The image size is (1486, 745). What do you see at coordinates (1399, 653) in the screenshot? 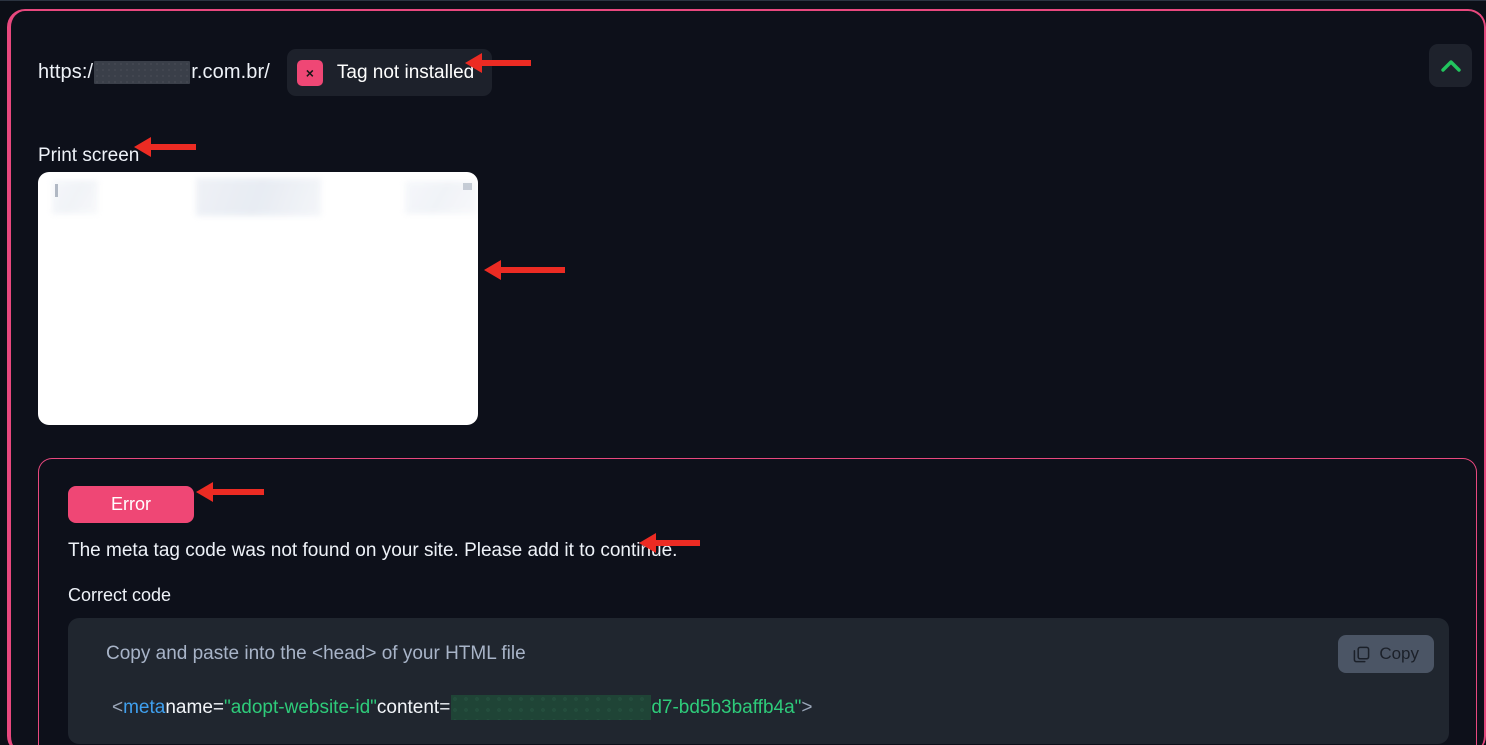
I see `copy-button-label: Copy` at bounding box center [1399, 653].